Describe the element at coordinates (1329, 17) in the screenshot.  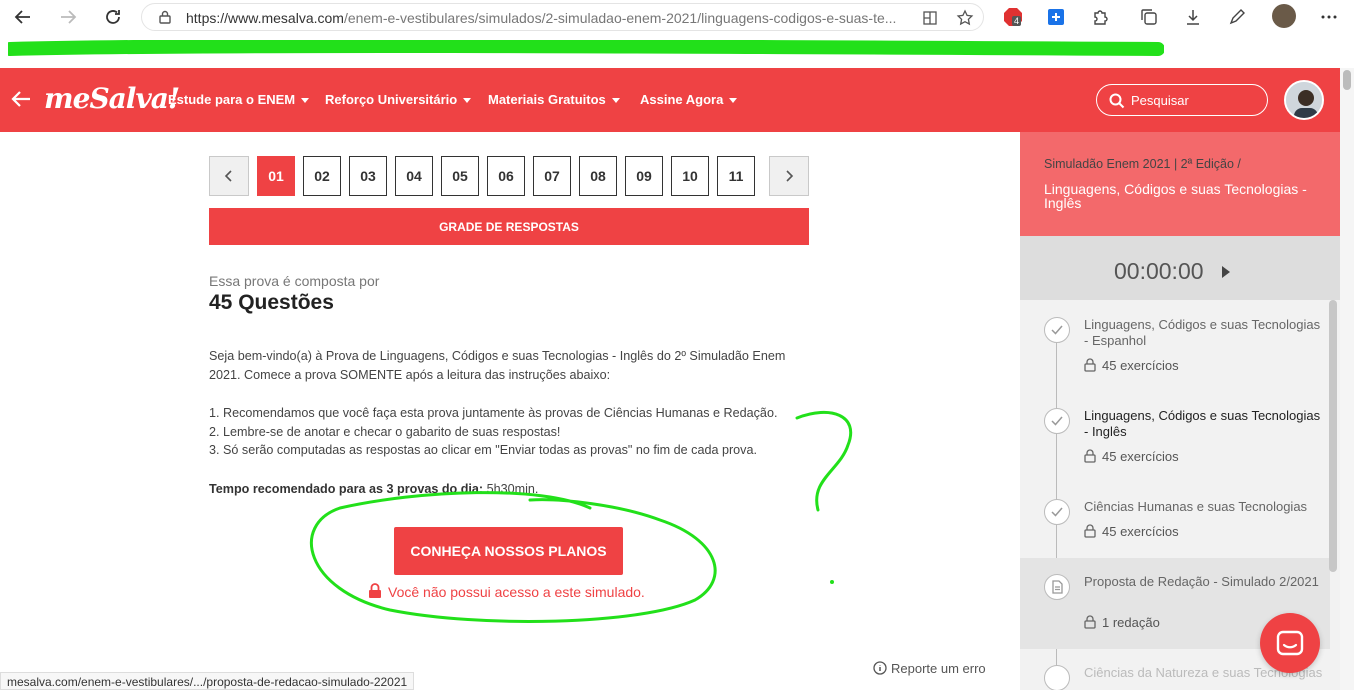
I see `more-menu-icon` at that location.